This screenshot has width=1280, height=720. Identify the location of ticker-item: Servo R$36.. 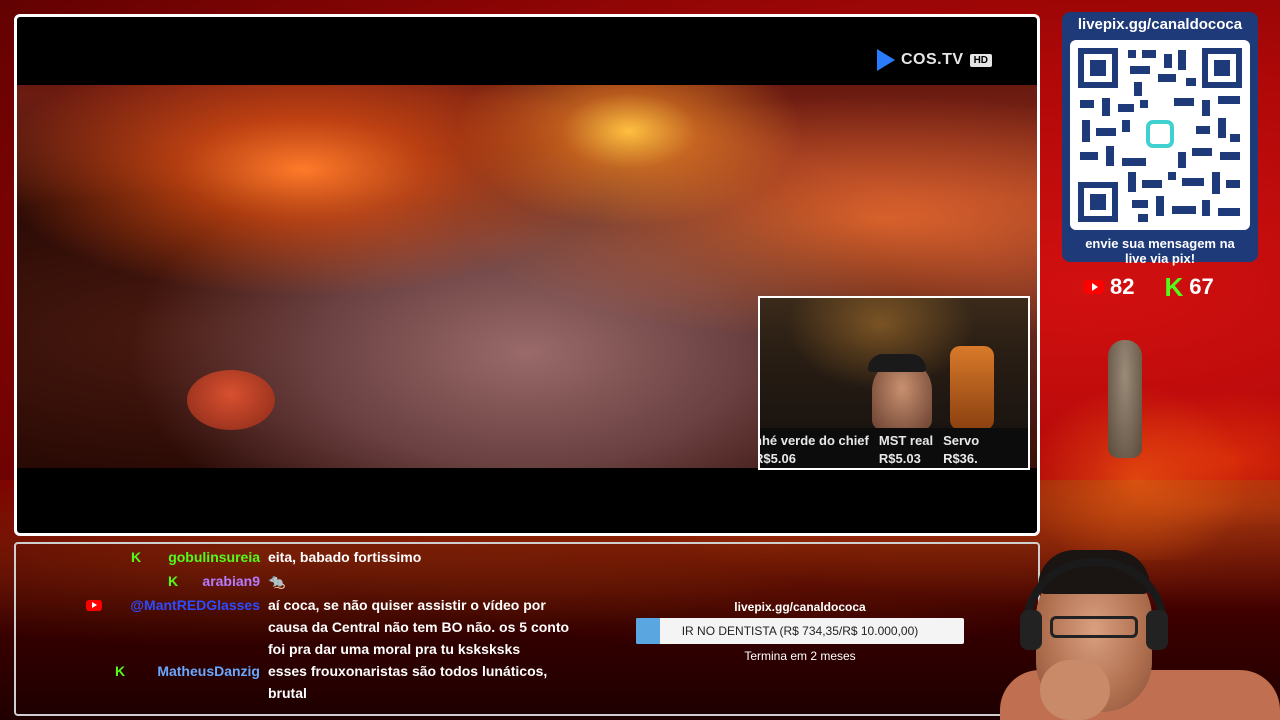
(961, 448).